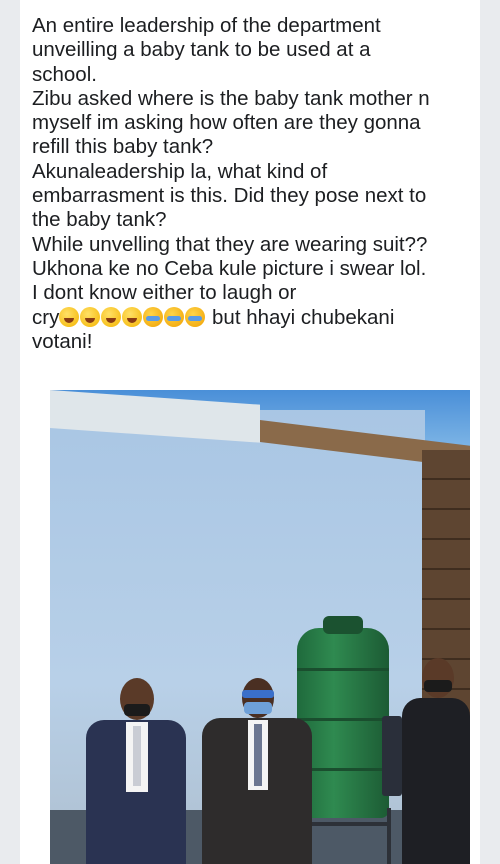  Describe the element at coordinates (343, 669) in the screenshot. I see `tank-ring` at that location.